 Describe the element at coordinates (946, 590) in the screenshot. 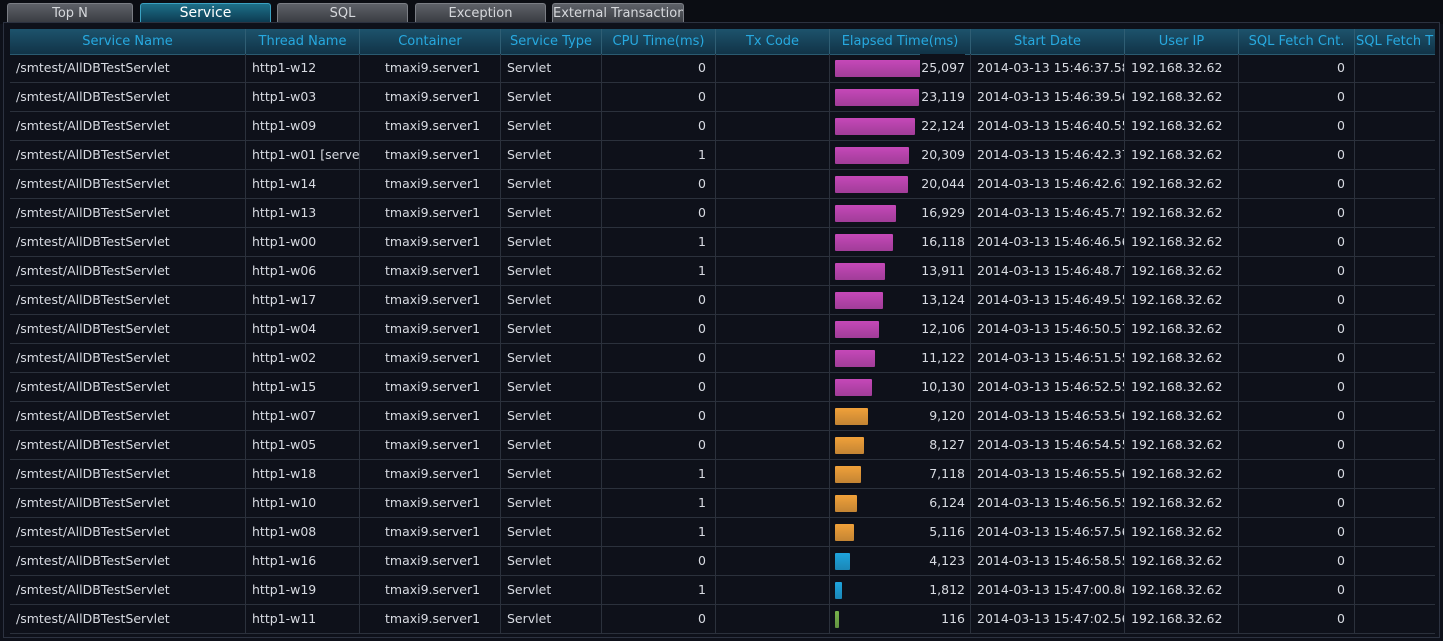

I see `elapsed-time-value: 1,812` at that location.